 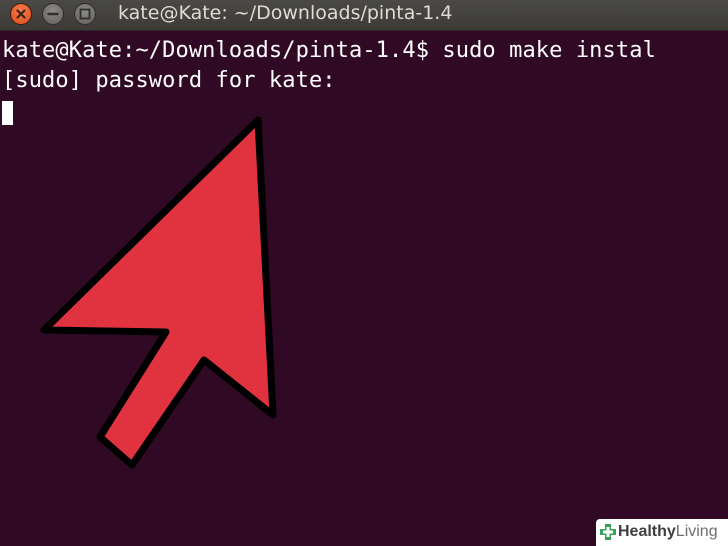 What do you see at coordinates (696, 531) in the screenshot?
I see `watermark-word-living: Living` at bounding box center [696, 531].